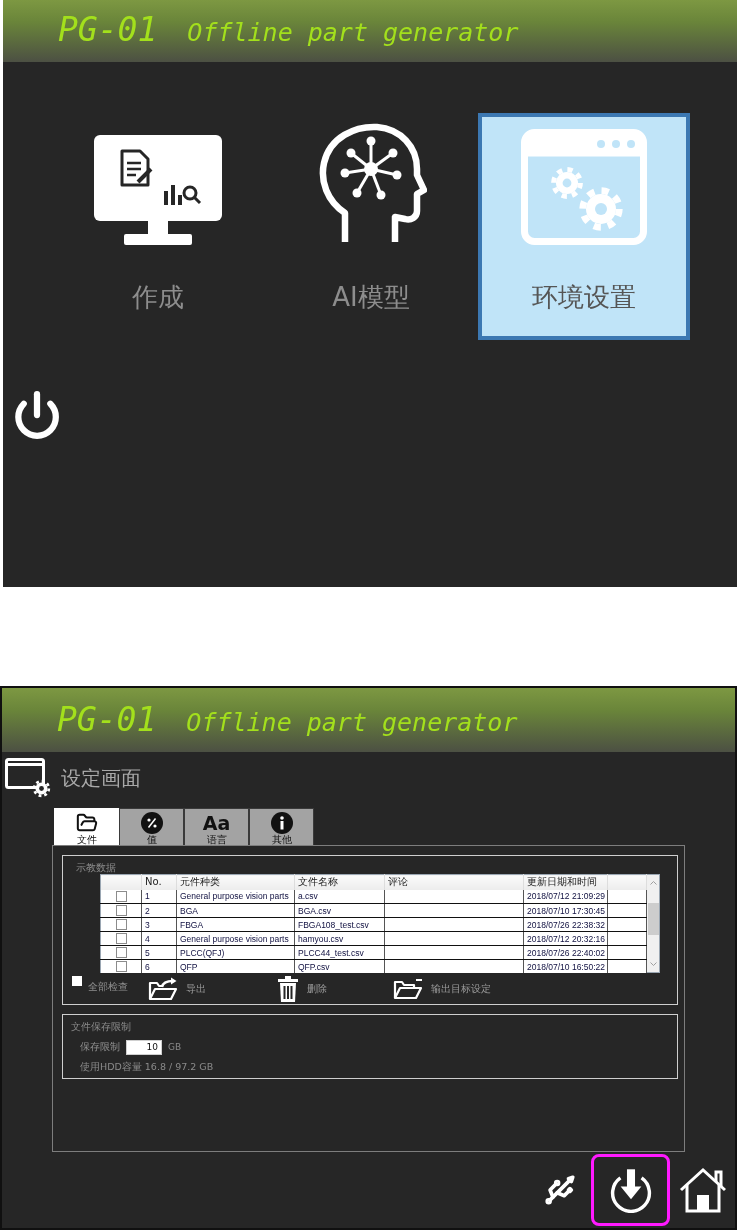  I want to click on window-gear-icon, so click(28, 778).